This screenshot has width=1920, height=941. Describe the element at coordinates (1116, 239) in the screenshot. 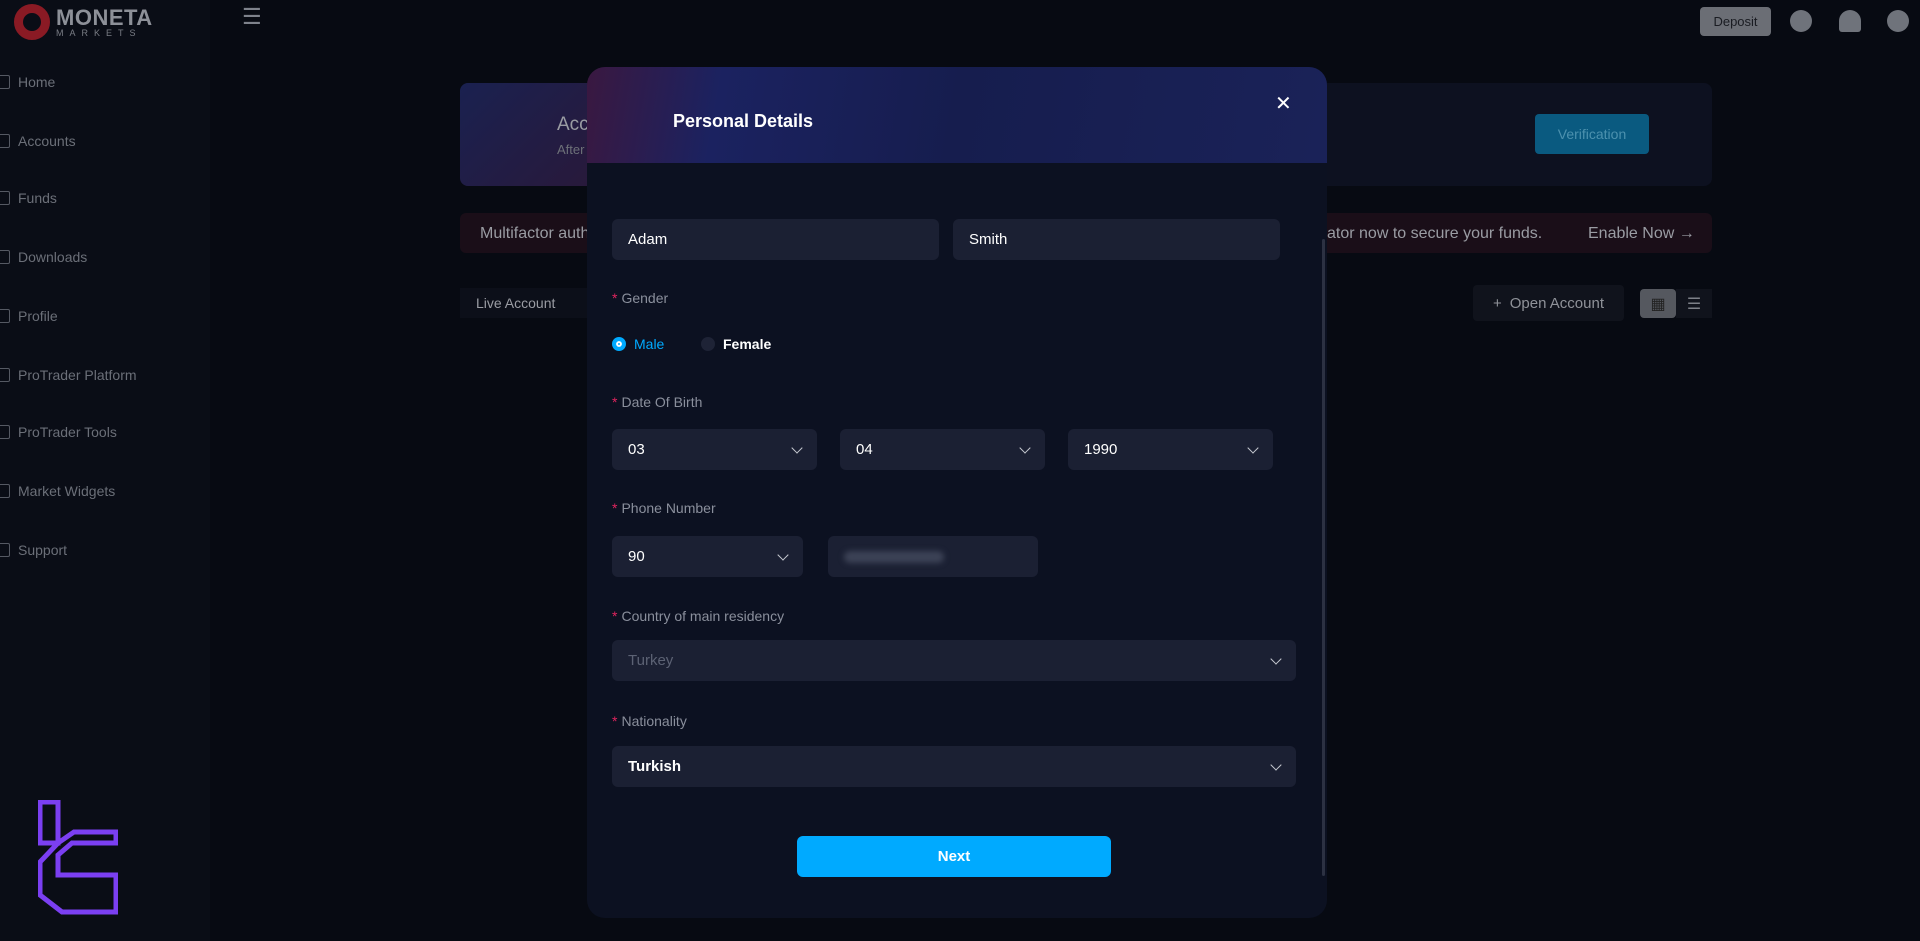

I see `last-name-input: Smith` at that location.